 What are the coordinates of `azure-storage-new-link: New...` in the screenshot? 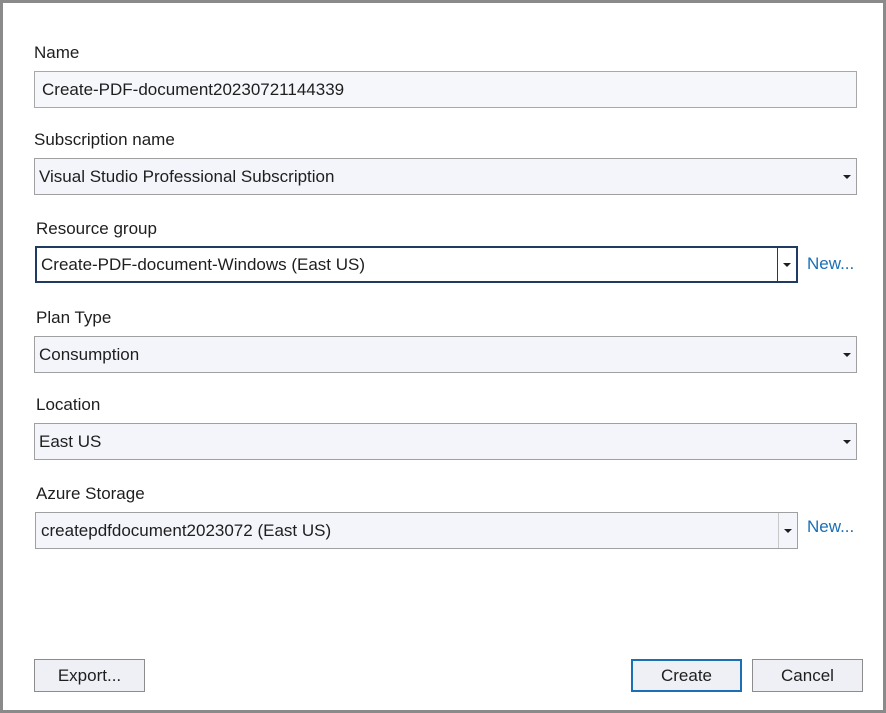 It's located at (830, 527).